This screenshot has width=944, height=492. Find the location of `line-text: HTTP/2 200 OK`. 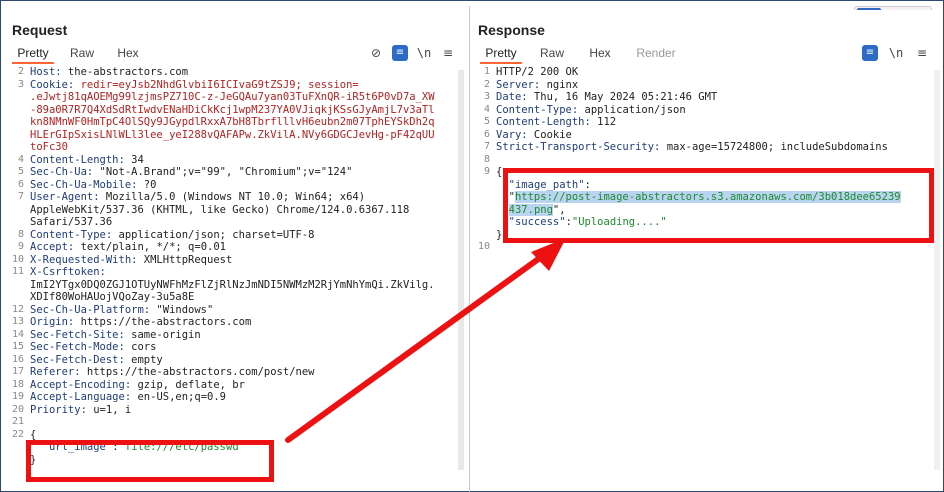

line-text: HTTP/2 200 OK is located at coordinates (537, 72).